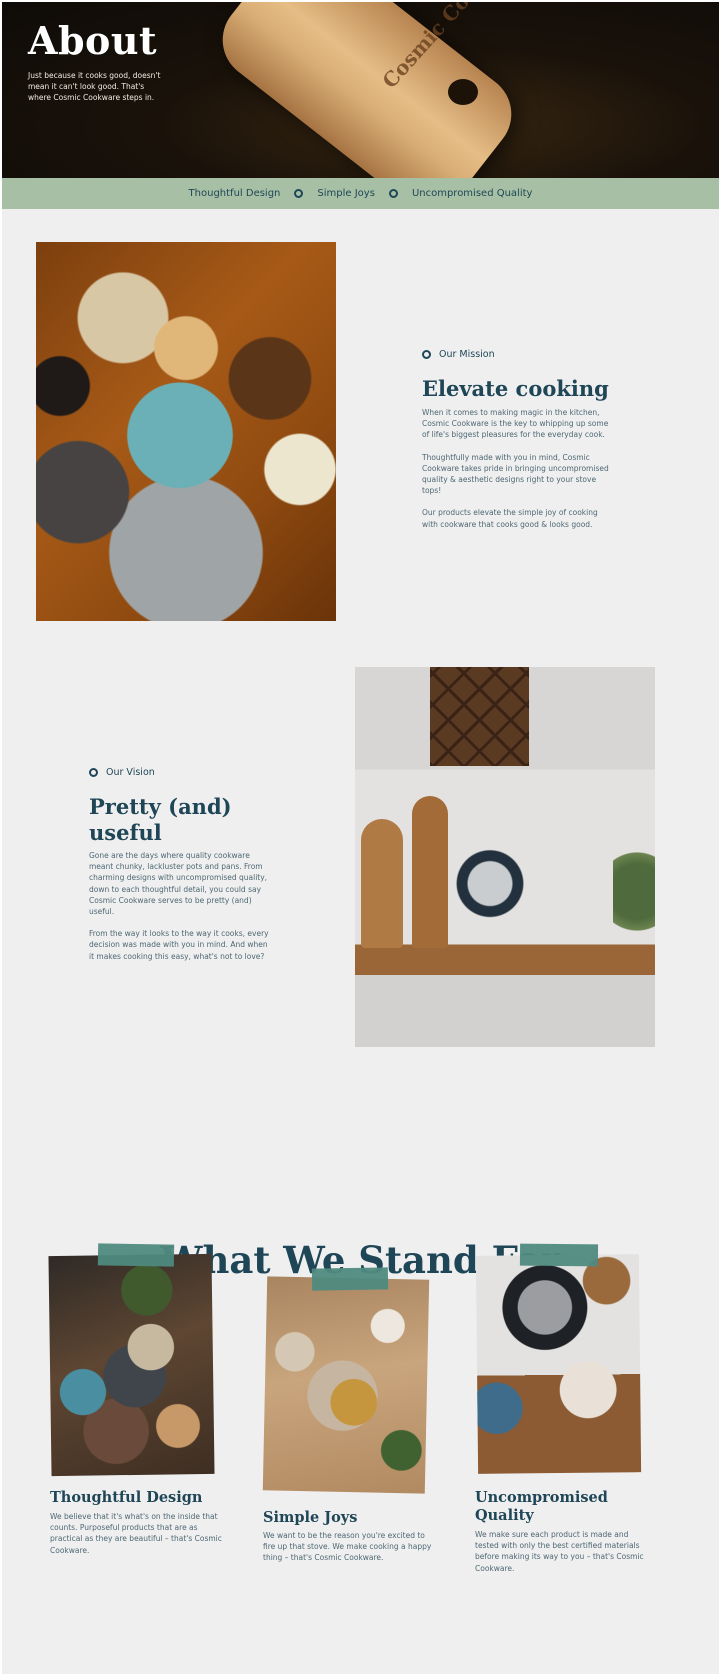  Describe the element at coordinates (186, 431) in the screenshot. I see `mission-photo-food-table` at that location.